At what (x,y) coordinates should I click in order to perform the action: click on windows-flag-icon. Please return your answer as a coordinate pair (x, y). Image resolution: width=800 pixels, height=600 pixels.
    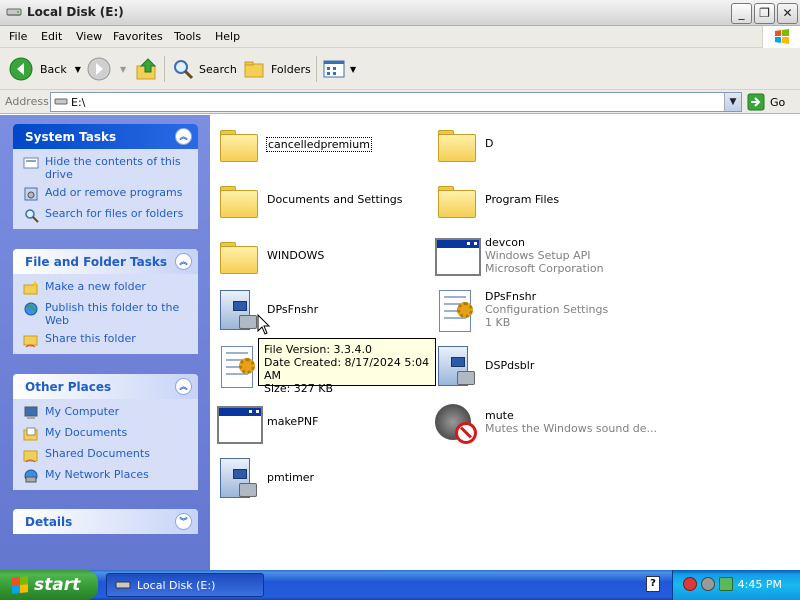
    Looking at the image, I should click on (20, 585).